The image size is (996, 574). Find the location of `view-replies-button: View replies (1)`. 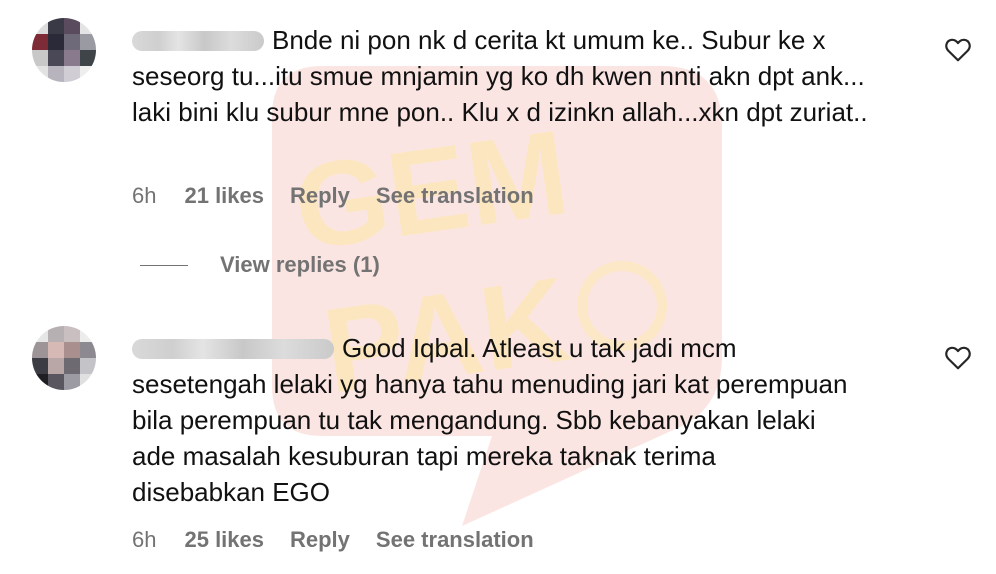

view-replies-button: View replies (1) is located at coordinates (260, 265).